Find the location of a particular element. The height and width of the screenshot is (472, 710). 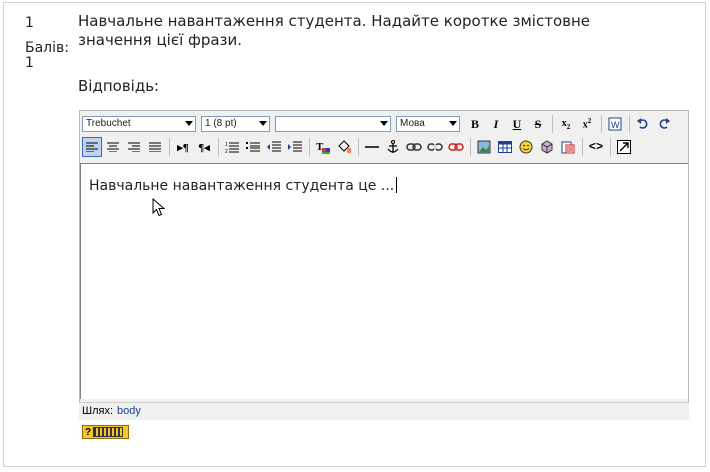

toolbar-row-1: Trebuchet 1 (8 pt) Мова B I U S x2 x2 W is located at coordinates (384, 124).